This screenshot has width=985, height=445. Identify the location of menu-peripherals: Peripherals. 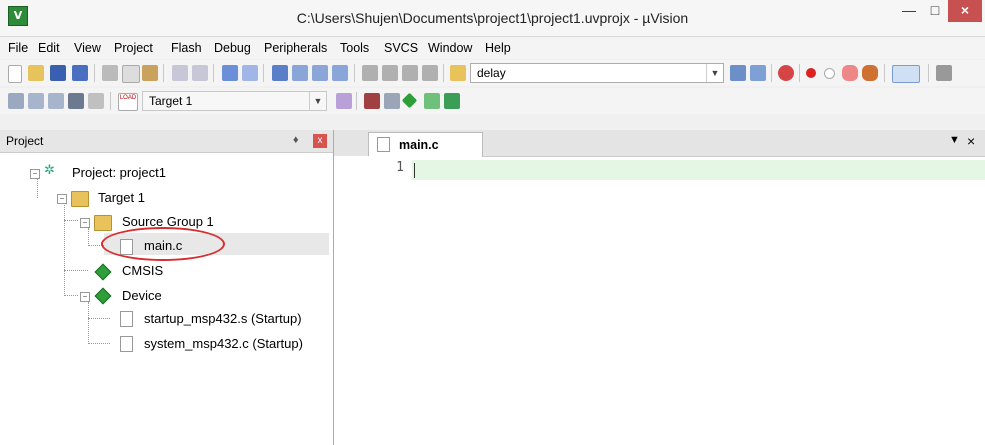
(295, 48).